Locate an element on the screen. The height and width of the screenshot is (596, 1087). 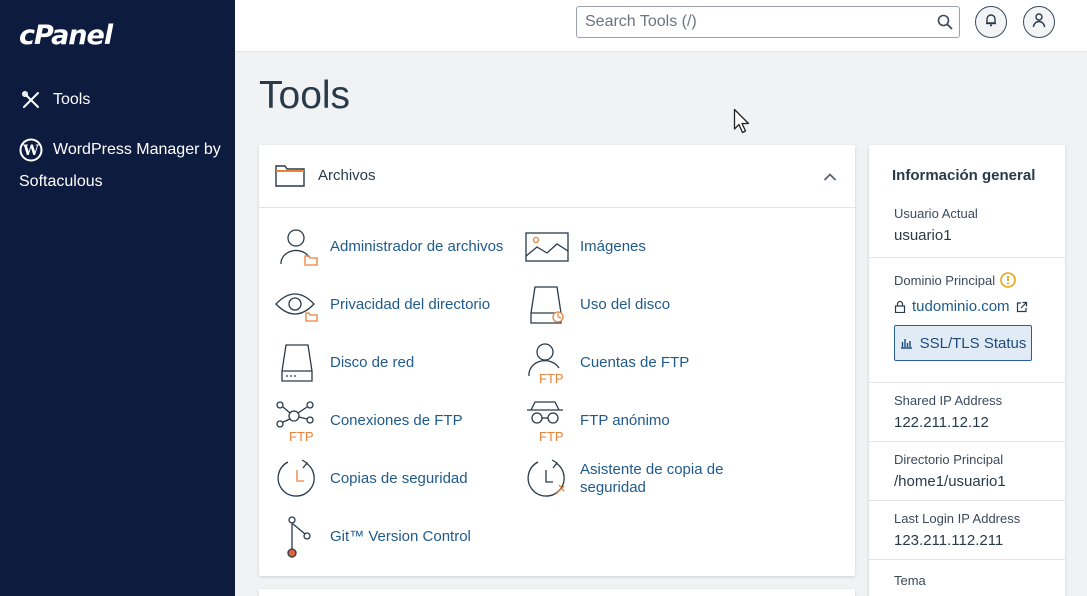
home-dir-row: Directorio Principal /home1/usuario1 is located at coordinates (967, 471).